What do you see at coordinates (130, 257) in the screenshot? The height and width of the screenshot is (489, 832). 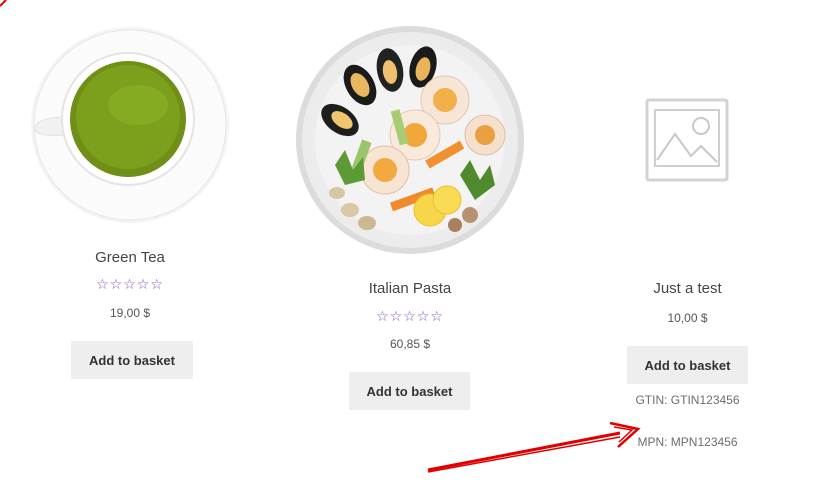 I see `product-title: Green Tea` at bounding box center [130, 257].